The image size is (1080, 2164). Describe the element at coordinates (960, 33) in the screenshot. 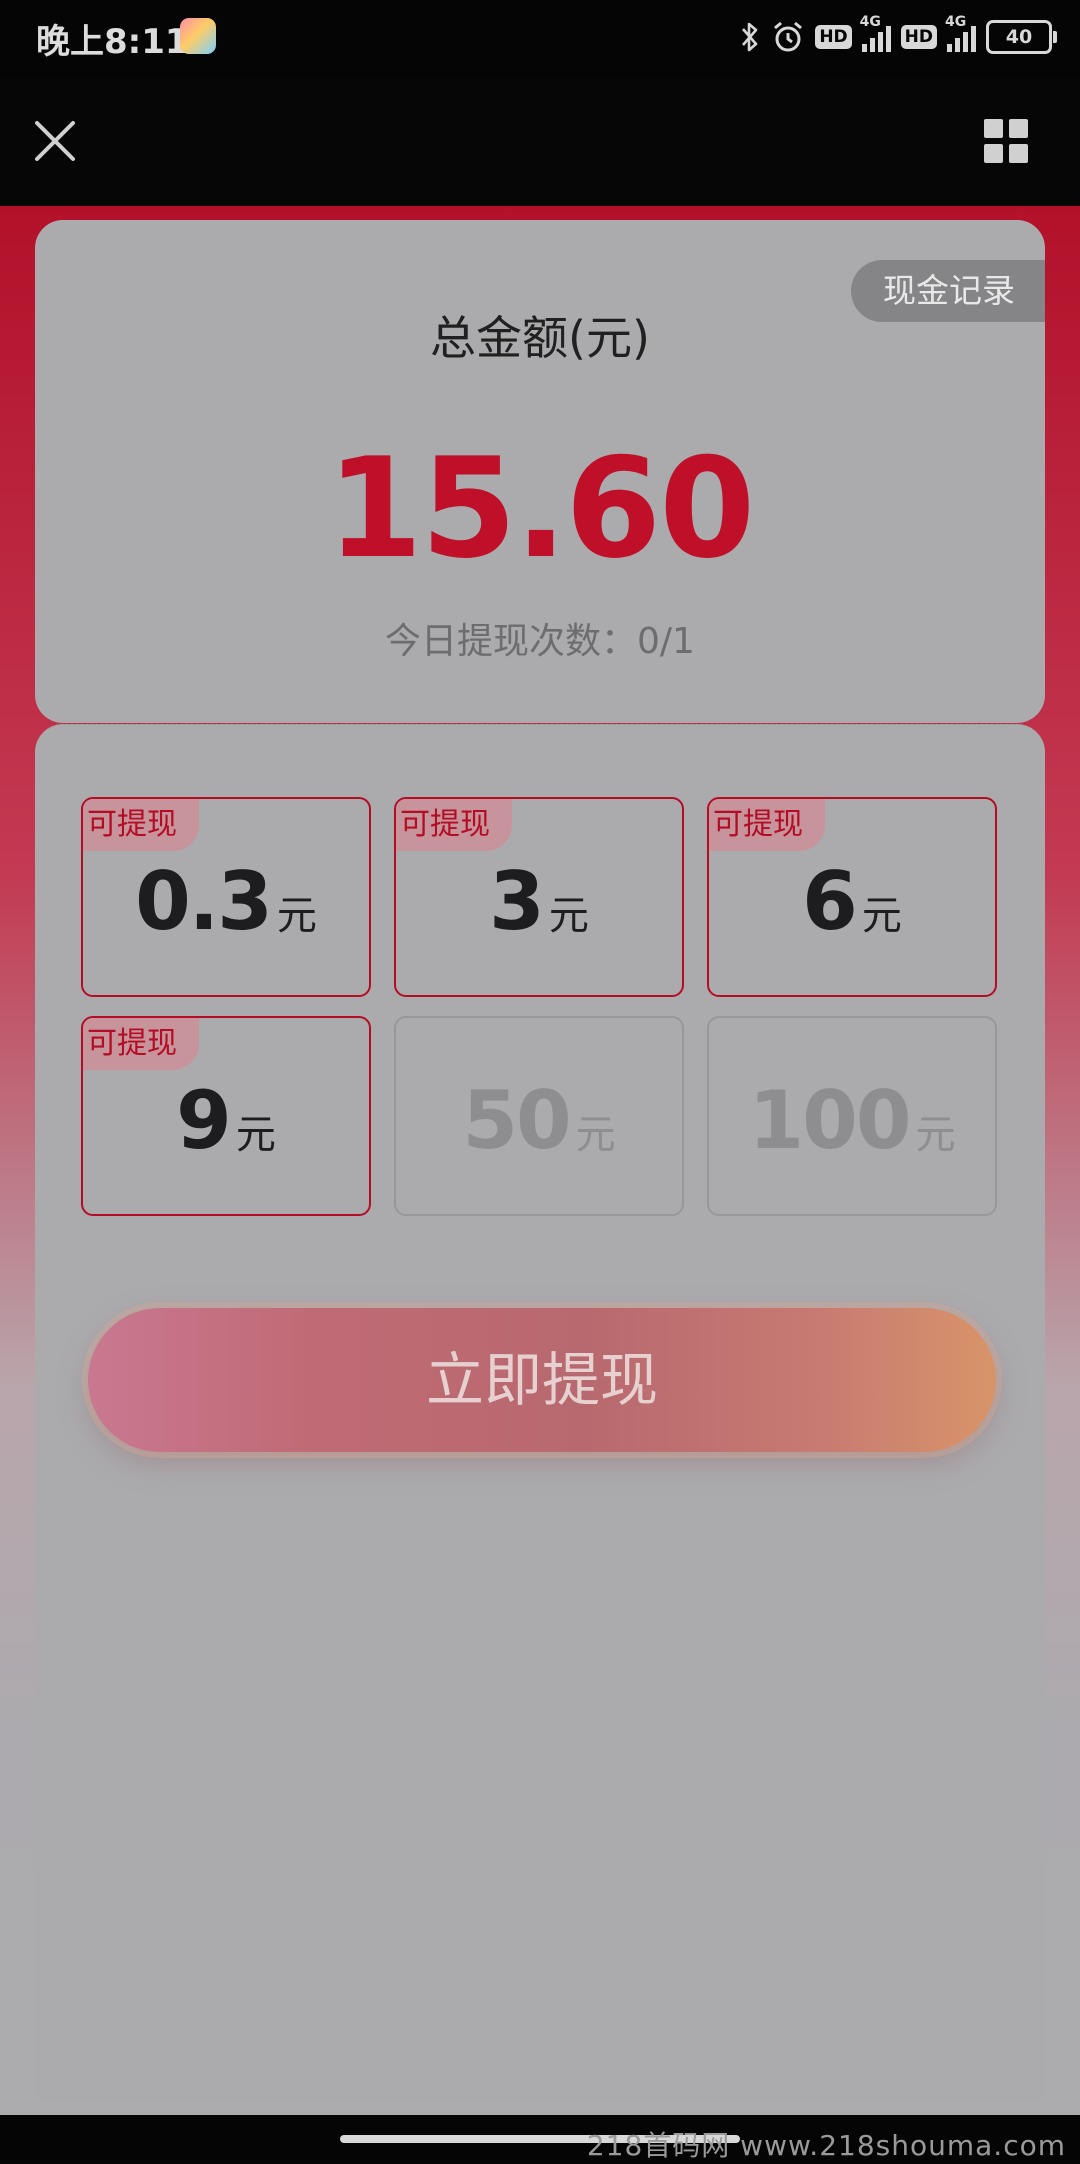

I see `signal-icon-2: 4G` at that location.